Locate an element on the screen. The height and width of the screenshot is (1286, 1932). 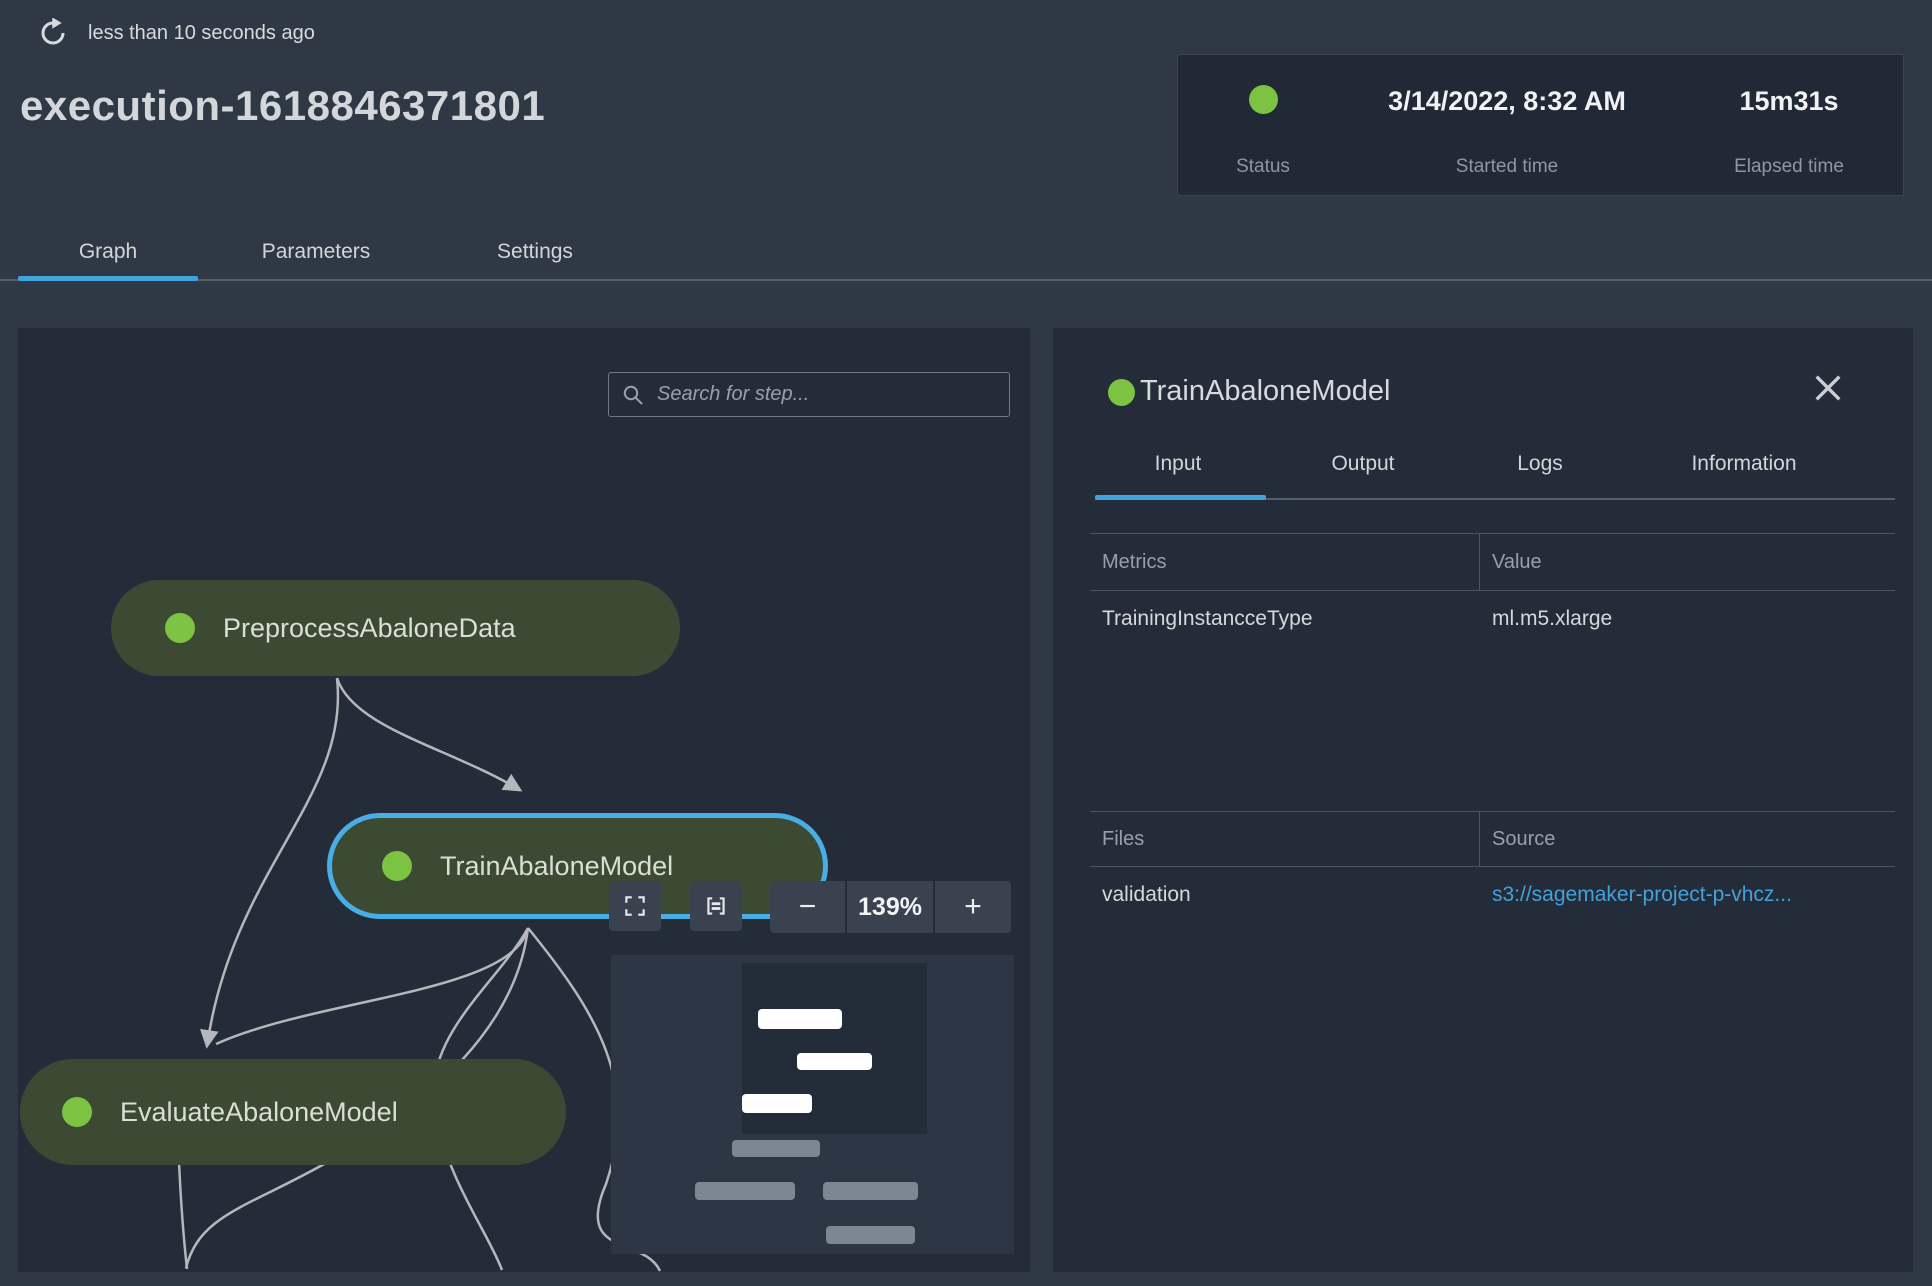
focus-selection-icon is located at coordinates (716, 906).